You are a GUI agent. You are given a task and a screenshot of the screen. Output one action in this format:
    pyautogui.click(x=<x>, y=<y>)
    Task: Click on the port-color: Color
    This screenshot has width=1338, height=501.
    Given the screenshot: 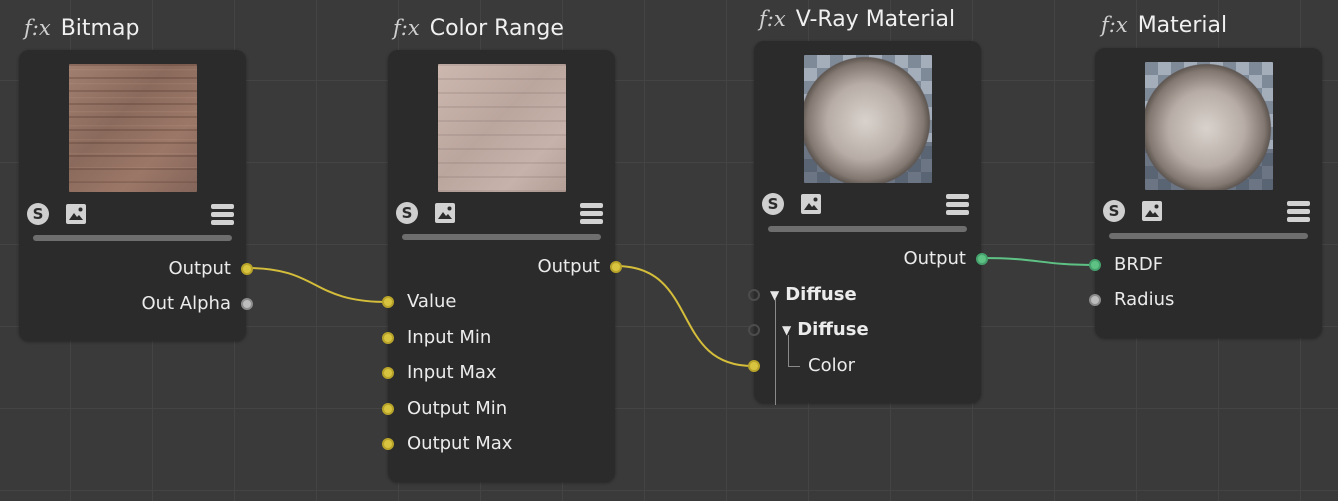 What is the action you would take?
    pyautogui.click(x=801, y=365)
    